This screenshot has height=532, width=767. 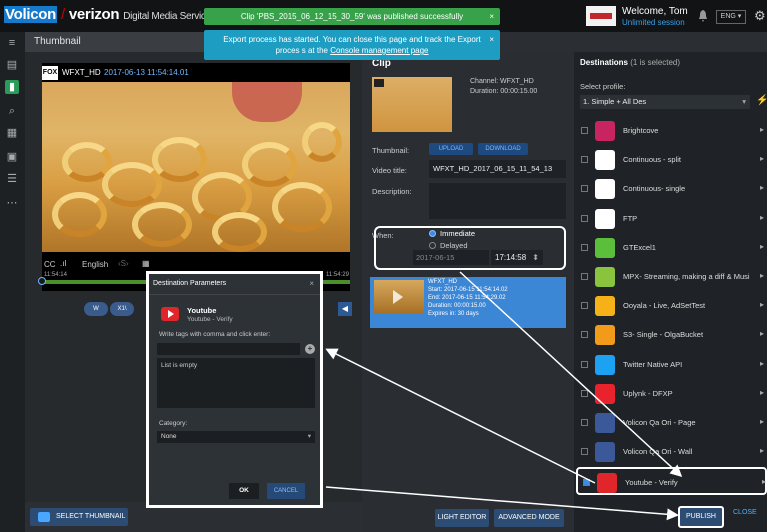 I want to click on destination-row: Ooyala - Live, AdSetTest ▸, so click(x=671, y=306).